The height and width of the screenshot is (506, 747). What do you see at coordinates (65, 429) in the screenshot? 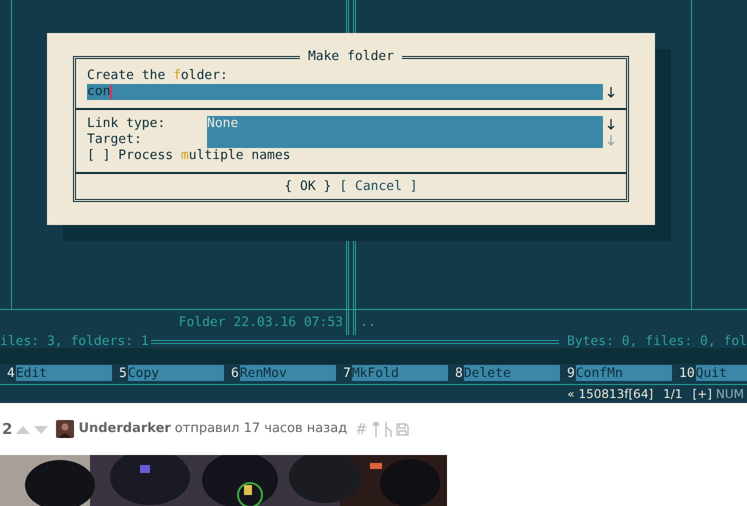
I see `avatar-icon` at bounding box center [65, 429].